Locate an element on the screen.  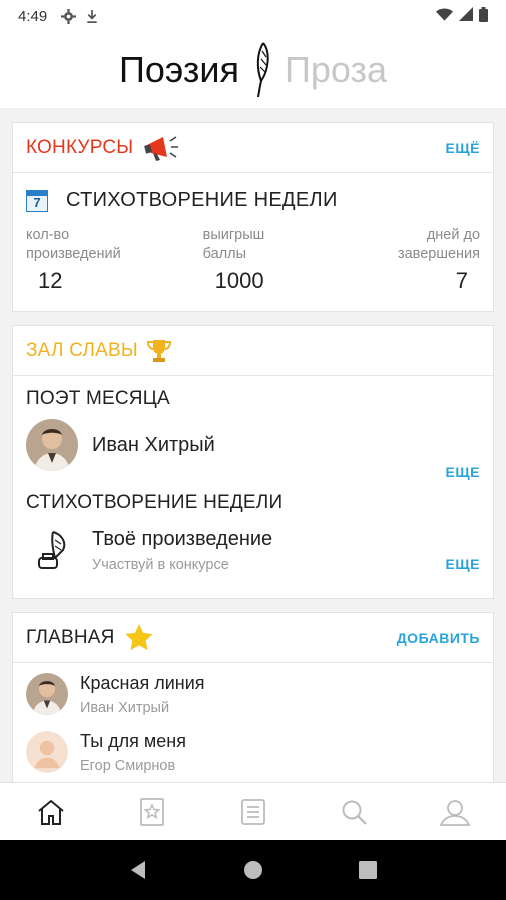
recents-icon is located at coordinates (368, 870).